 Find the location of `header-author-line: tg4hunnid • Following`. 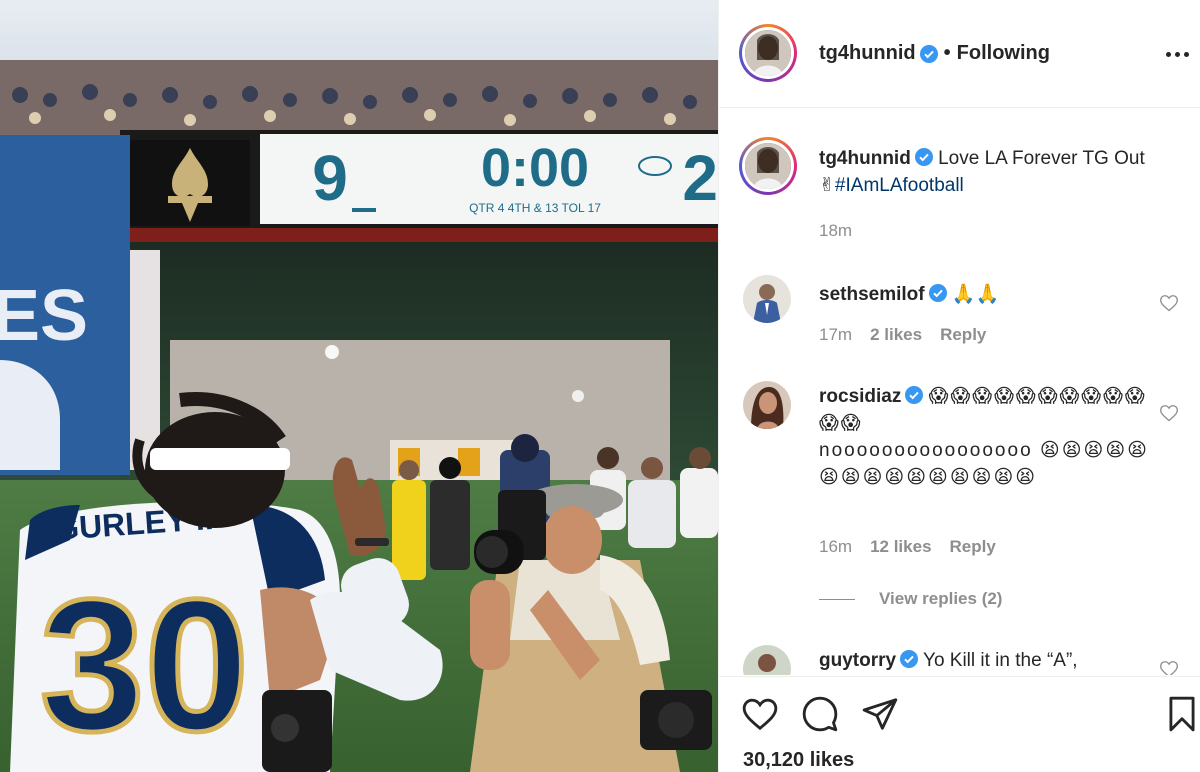

header-author-line: tg4hunnid • Following is located at coordinates (934, 53).